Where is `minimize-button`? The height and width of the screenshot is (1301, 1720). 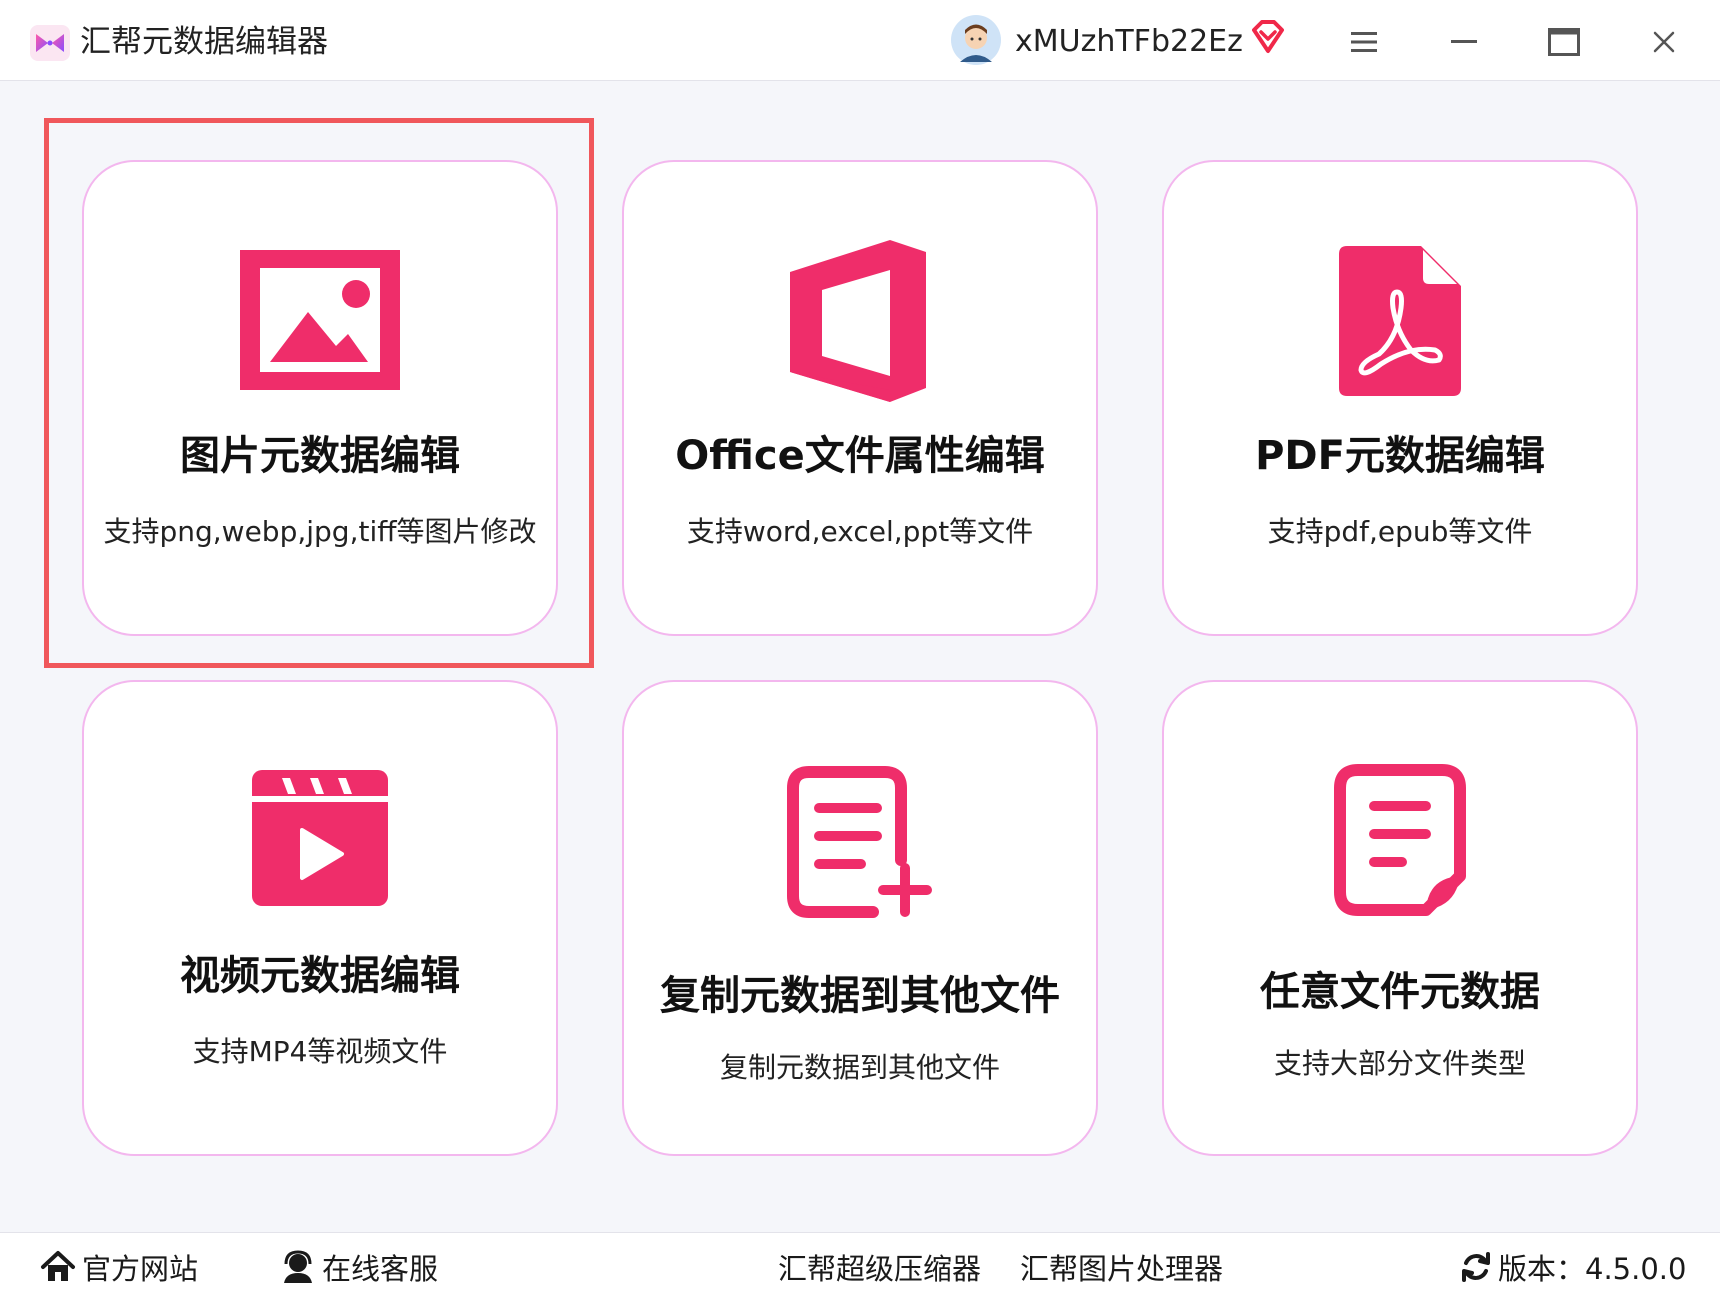 minimize-button is located at coordinates (1464, 42).